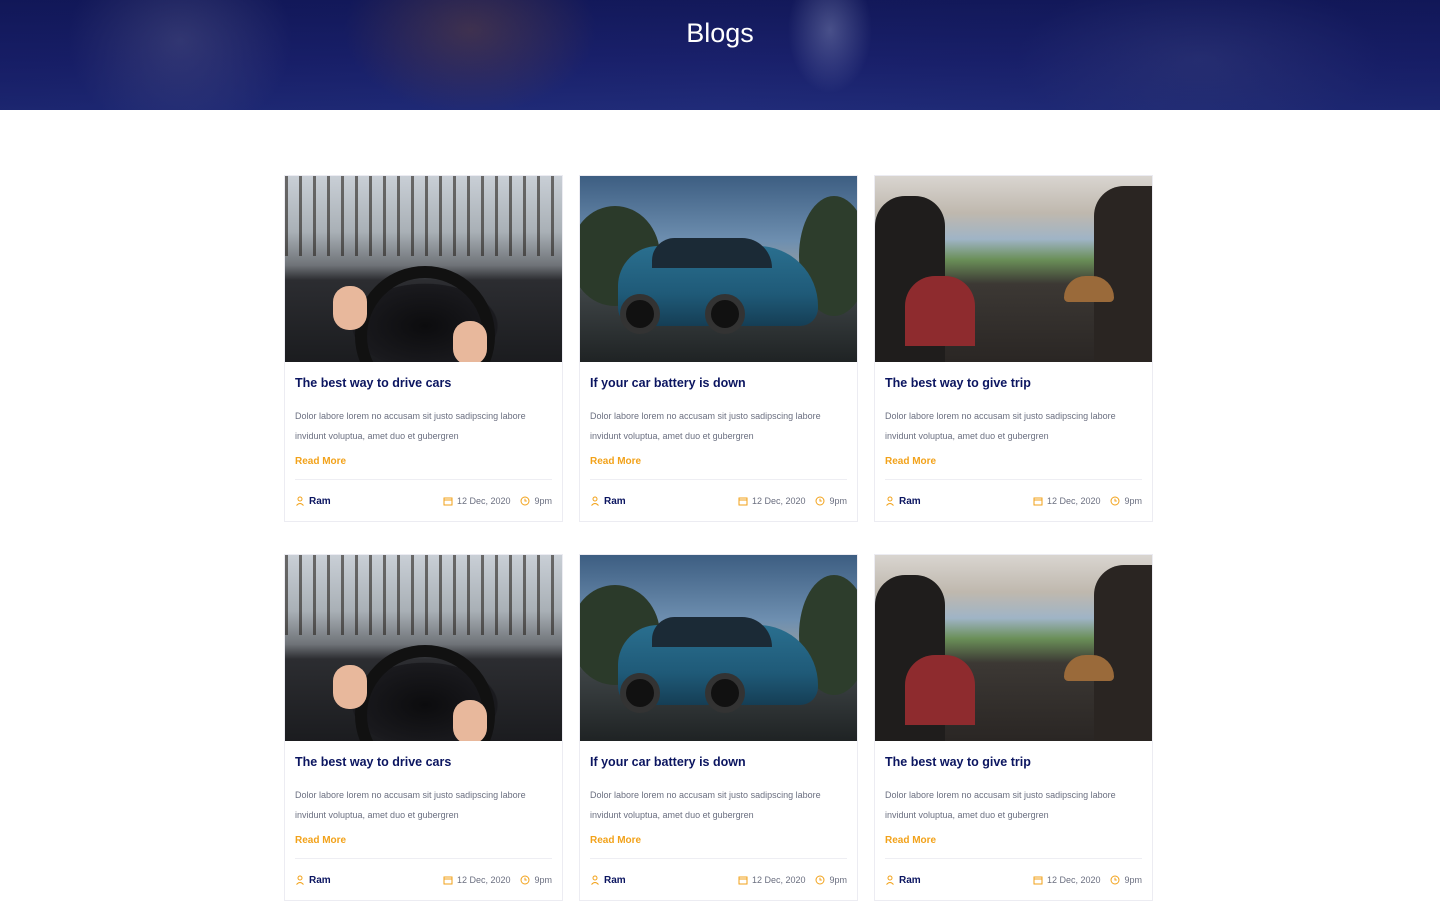 The image size is (1440, 901). I want to click on page-title: Blogs, so click(720, 33).